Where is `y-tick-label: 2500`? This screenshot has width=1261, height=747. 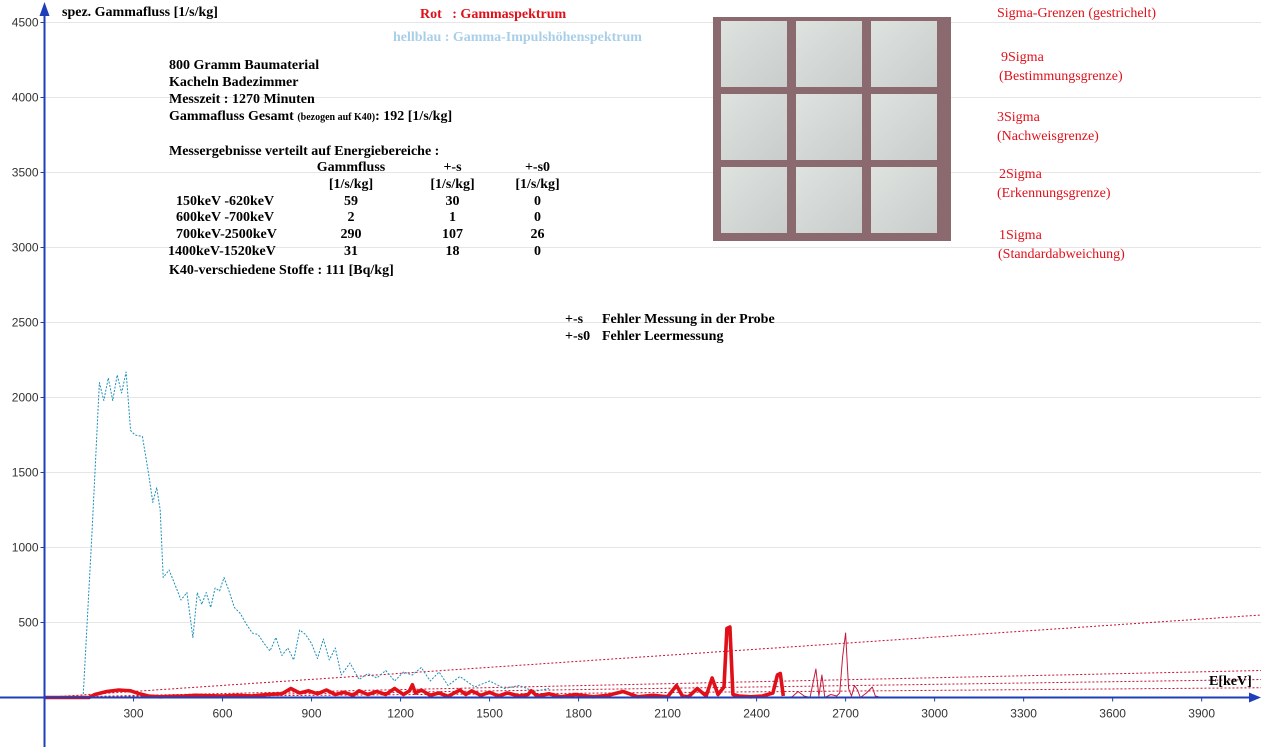
y-tick-label: 2500 is located at coordinates (25, 323).